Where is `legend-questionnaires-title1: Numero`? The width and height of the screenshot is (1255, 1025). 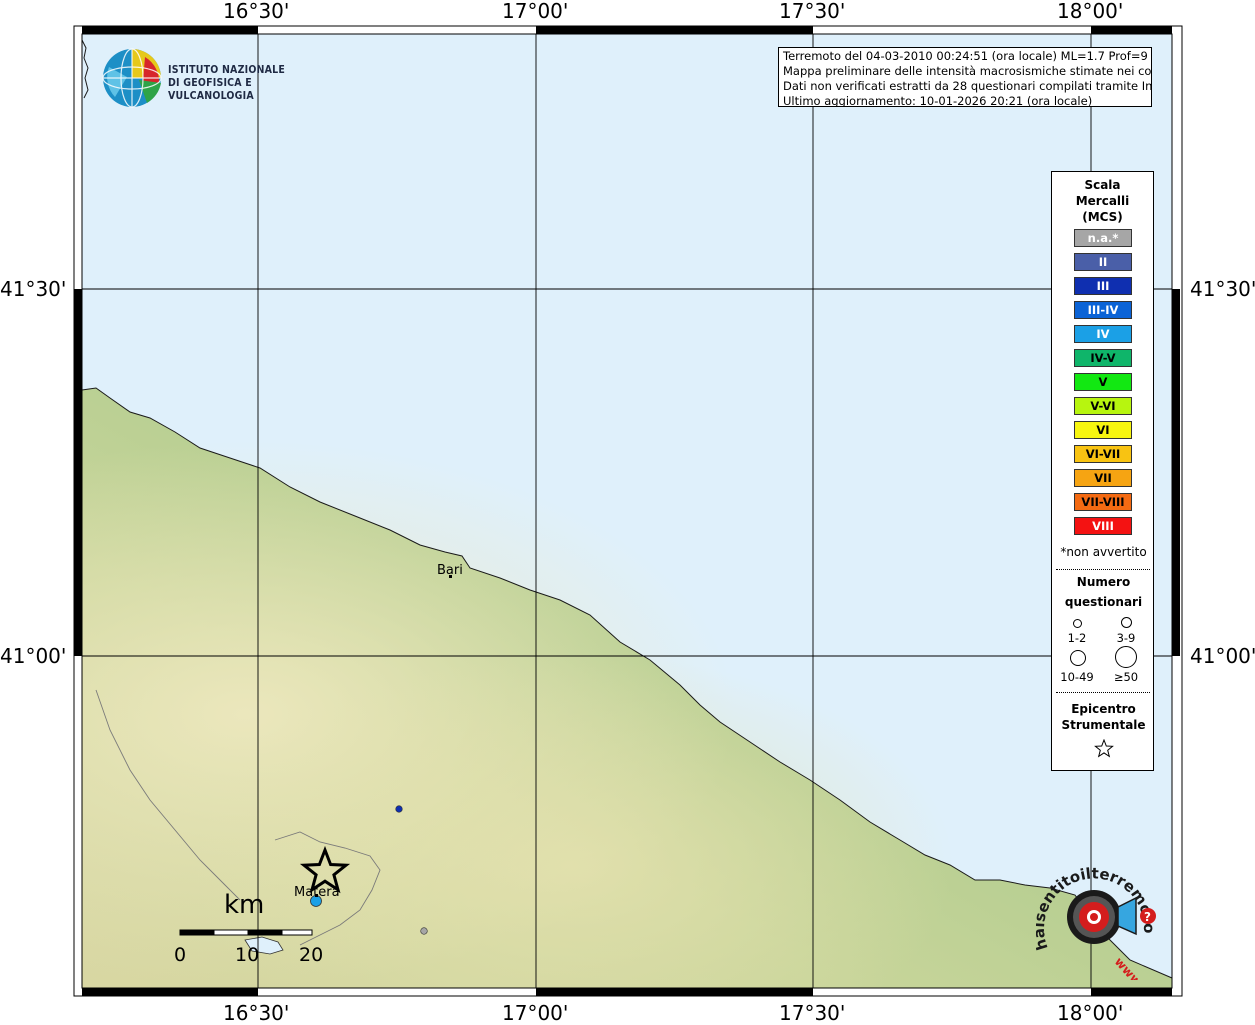 legend-questionnaires-title1: Numero is located at coordinates (1103, 582).